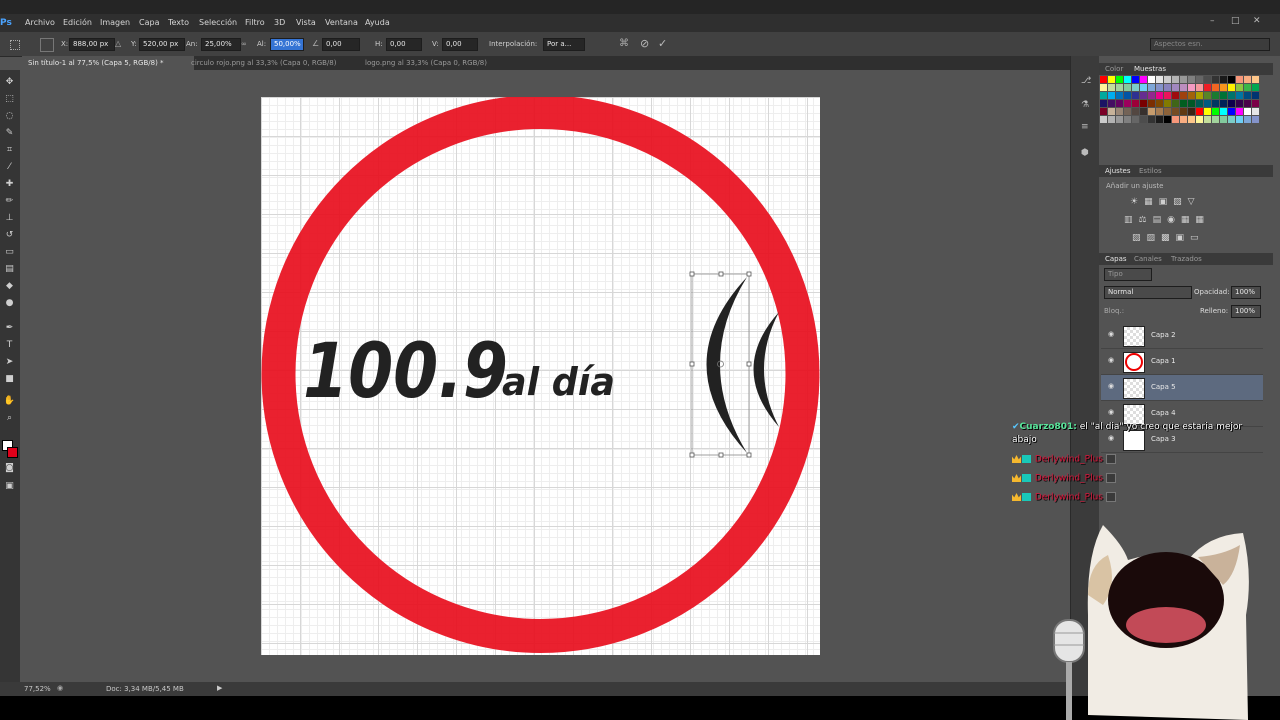 The height and width of the screenshot is (720, 1280). What do you see at coordinates (437, 63) in the screenshot?
I see `tab-logo: logo.png al 33,3% (Capa 0, RGB/8)` at bounding box center [437, 63].